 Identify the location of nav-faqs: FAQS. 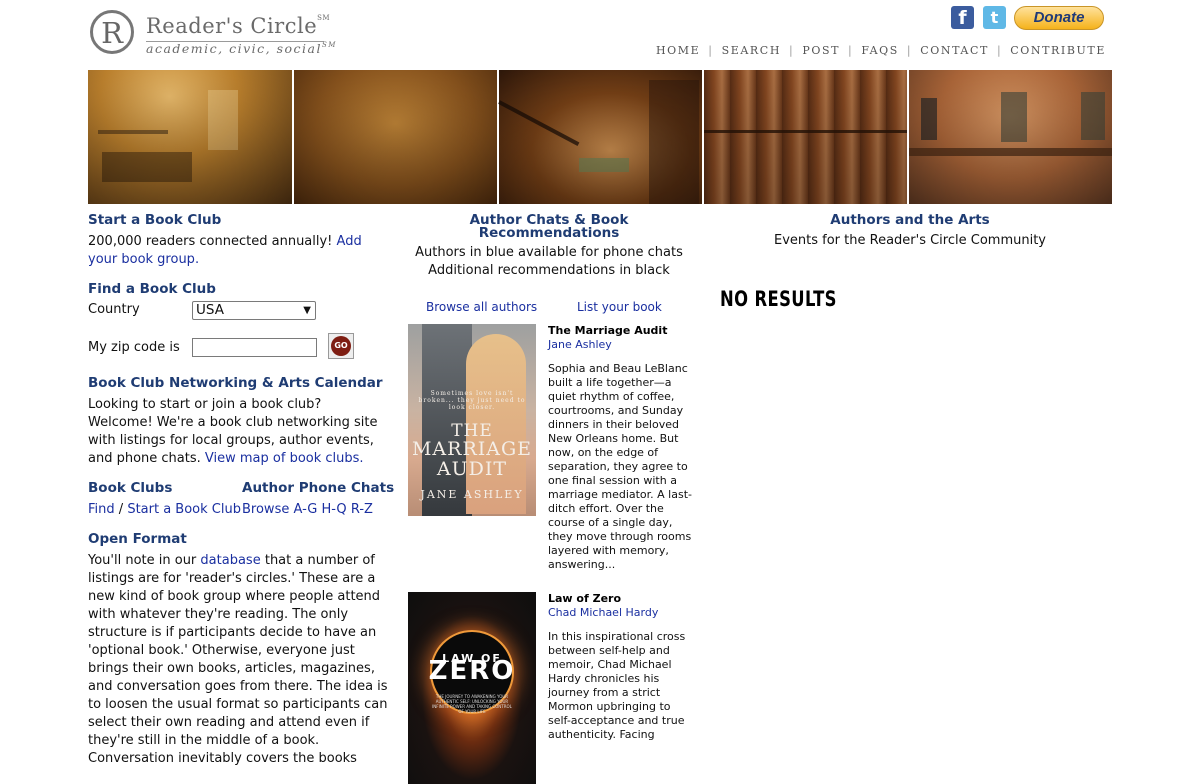
(880, 50).